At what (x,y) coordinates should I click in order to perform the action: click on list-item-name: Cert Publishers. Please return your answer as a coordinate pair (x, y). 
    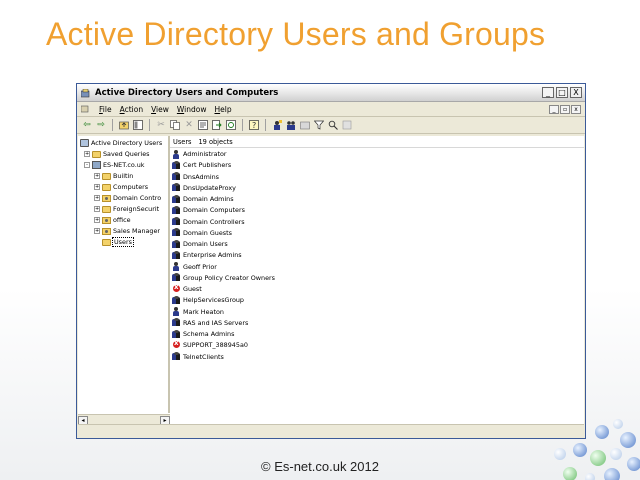
    Looking at the image, I should click on (207, 165).